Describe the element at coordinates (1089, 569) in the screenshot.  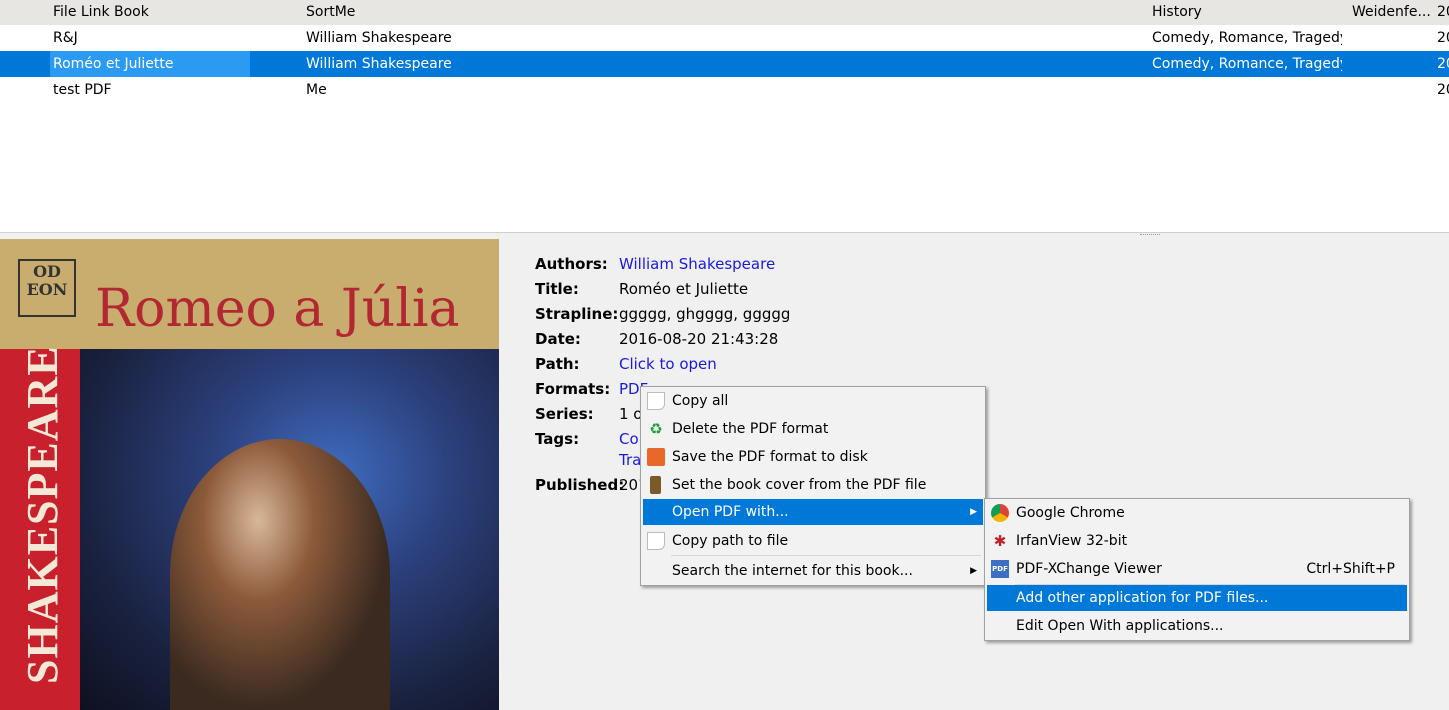
I see `menu-item-label: PDF-XChange Viewer` at that location.